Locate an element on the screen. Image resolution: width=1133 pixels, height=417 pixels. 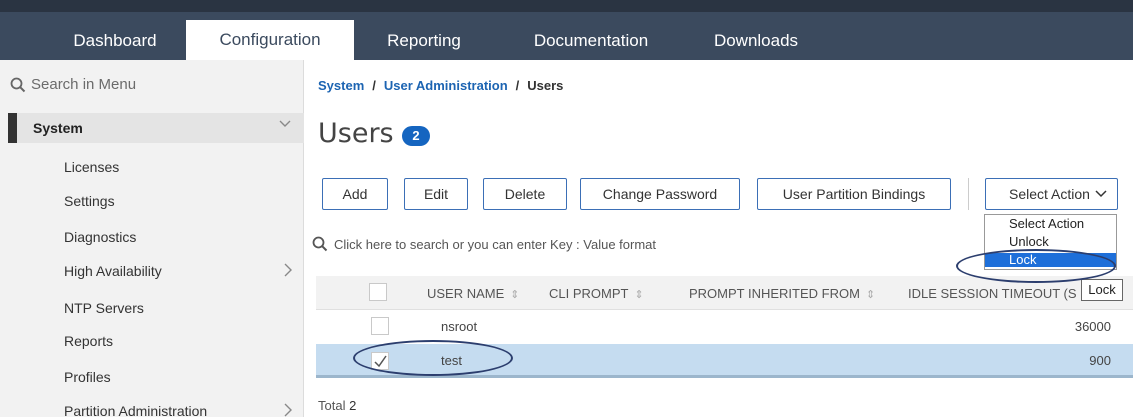
column-label: IDLE SESSION TIMEOUT (S is located at coordinates (992, 293).